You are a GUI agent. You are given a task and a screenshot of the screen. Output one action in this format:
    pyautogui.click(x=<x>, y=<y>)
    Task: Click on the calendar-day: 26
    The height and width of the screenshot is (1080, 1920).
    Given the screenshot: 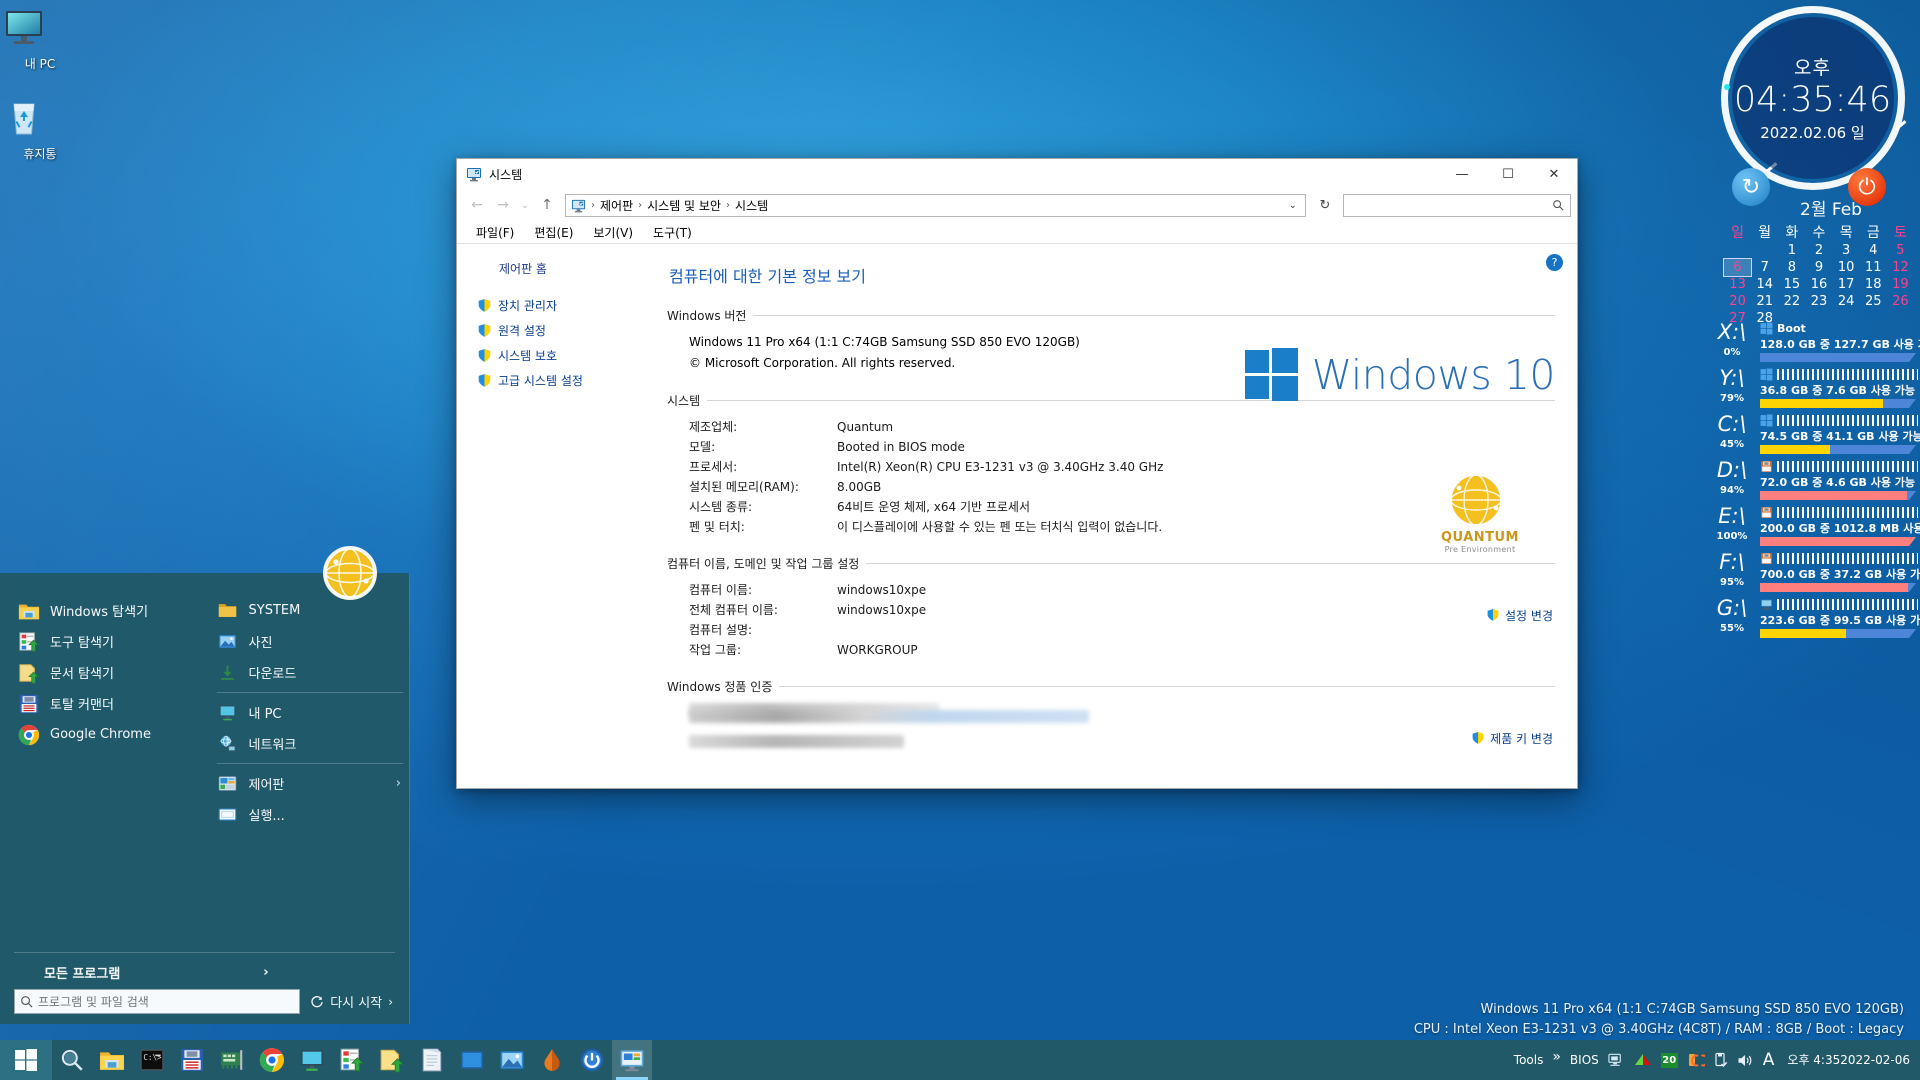 What is the action you would take?
    pyautogui.click(x=1900, y=301)
    